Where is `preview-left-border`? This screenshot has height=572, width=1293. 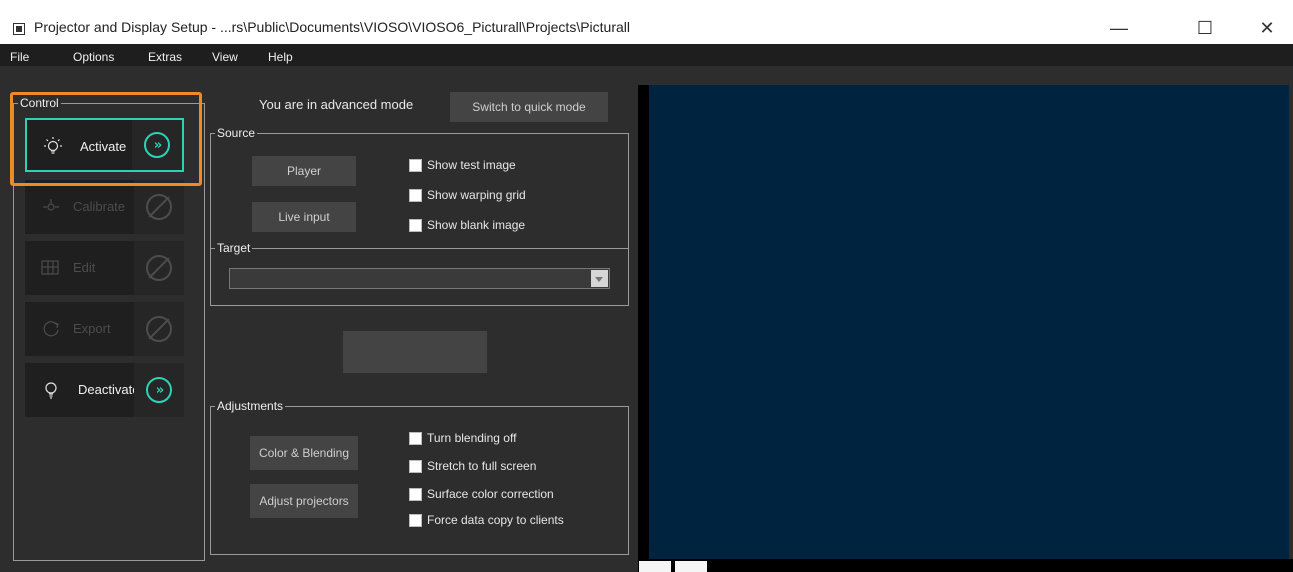
preview-left-border is located at coordinates (643, 328).